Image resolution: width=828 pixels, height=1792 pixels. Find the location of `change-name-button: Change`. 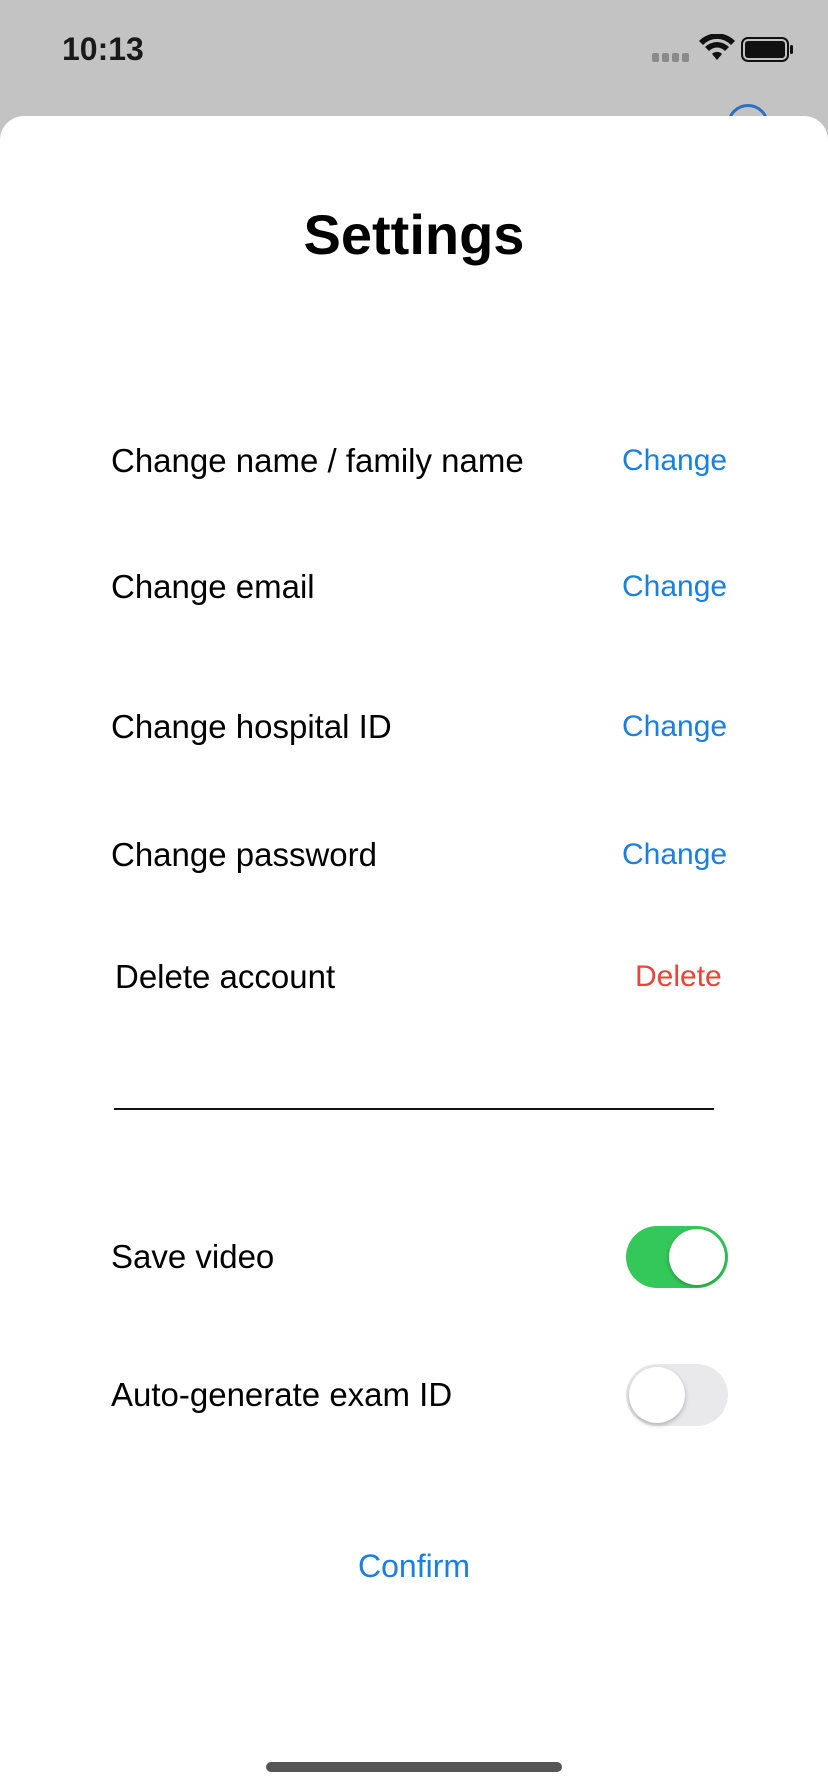

change-name-button: Change is located at coordinates (674, 461).